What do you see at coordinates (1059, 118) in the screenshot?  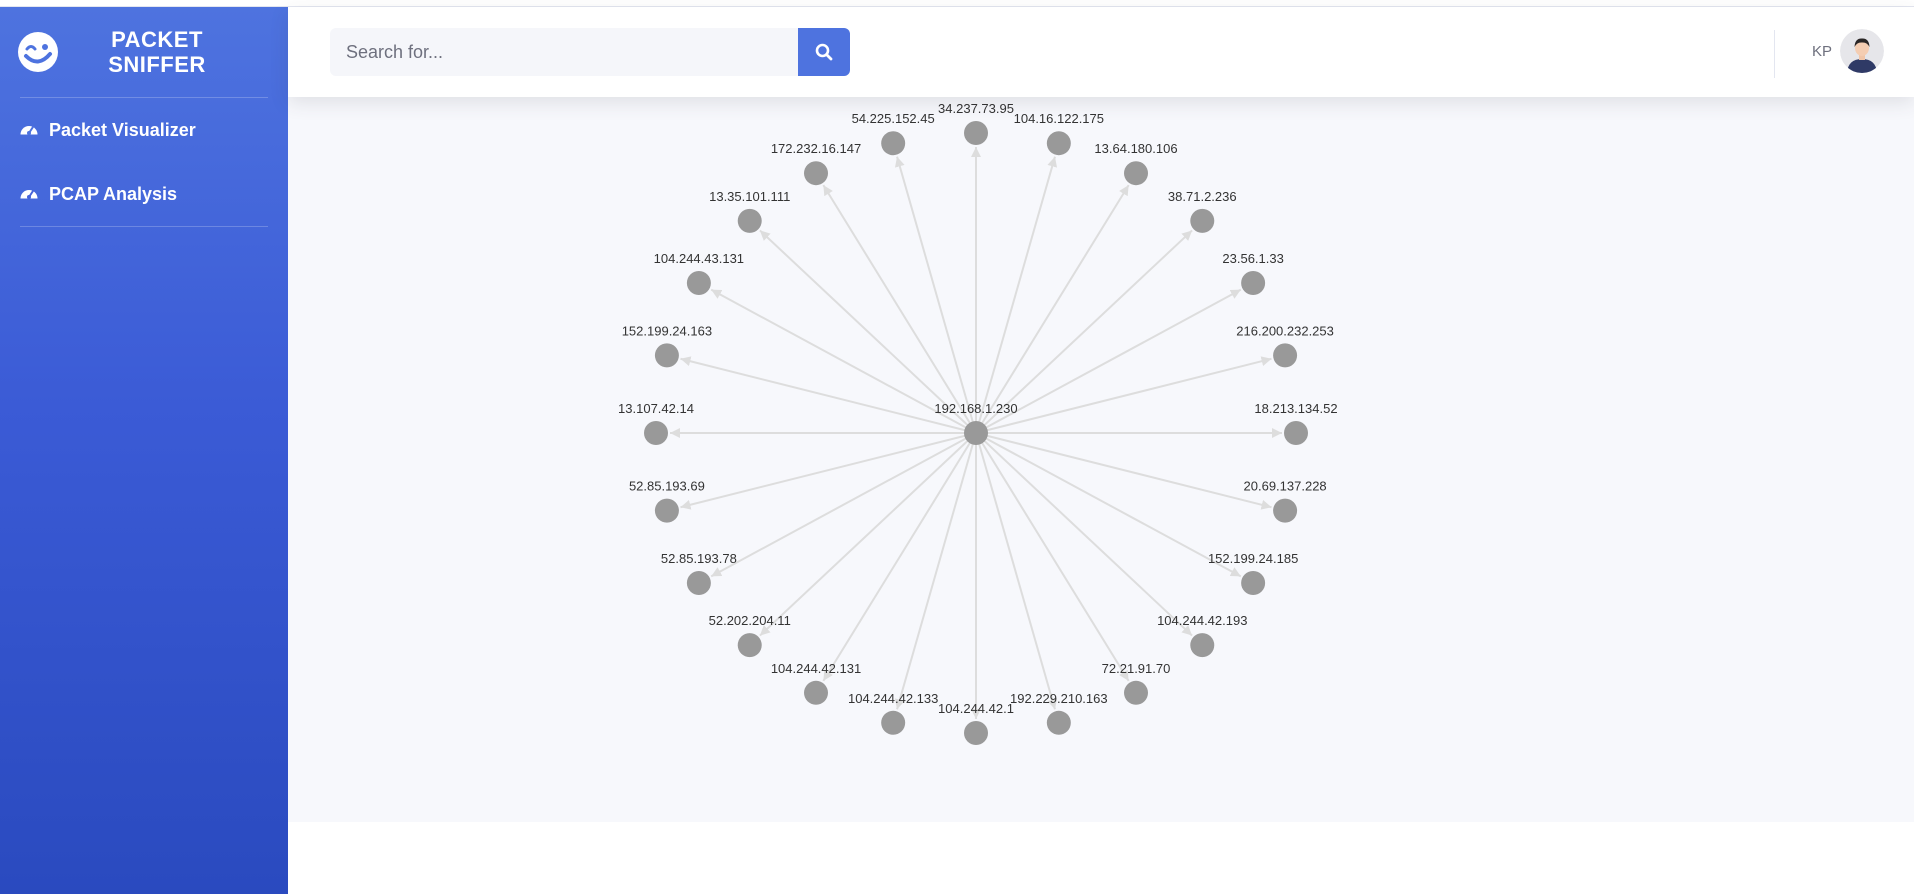 I see `graph-node-label: 104.16.122.175` at bounding box center [1059, 118].